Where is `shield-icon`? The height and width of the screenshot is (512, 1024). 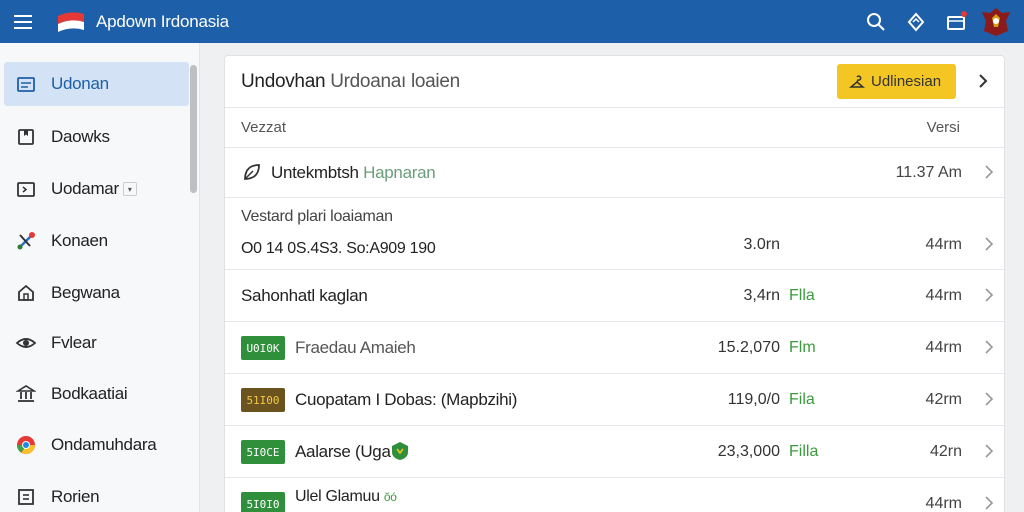
shield-icon is located at coordinates (400, 453).